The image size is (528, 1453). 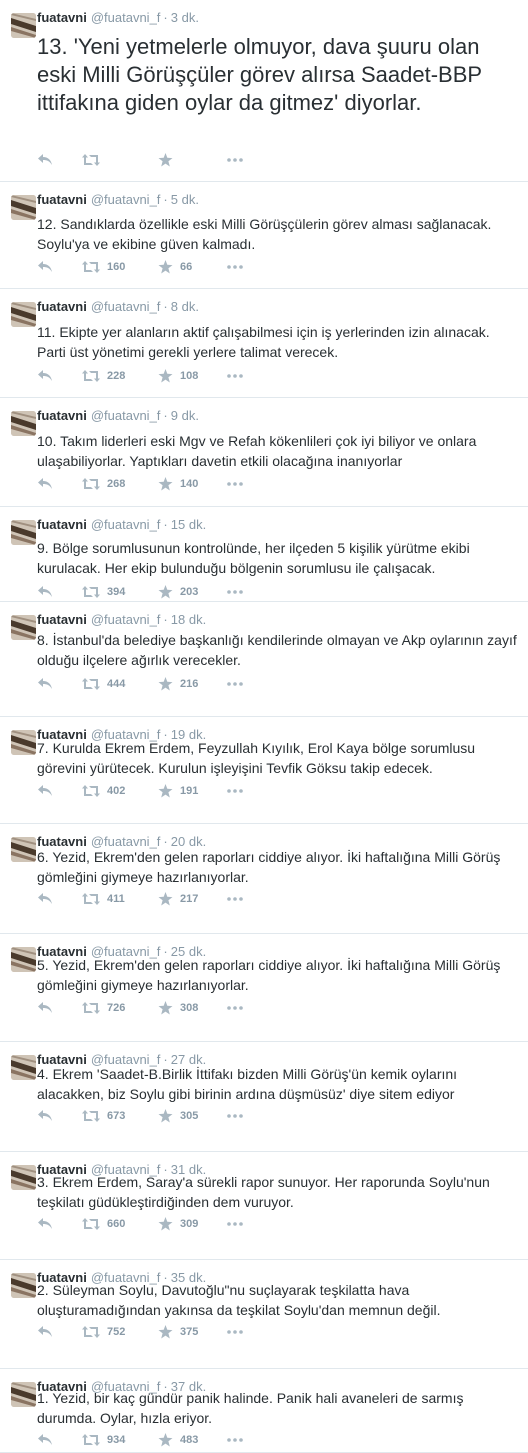 What do you see at coordinates (192, 160) in the screenshot?
I see `favorite-button` at bounding box center [192, 160].